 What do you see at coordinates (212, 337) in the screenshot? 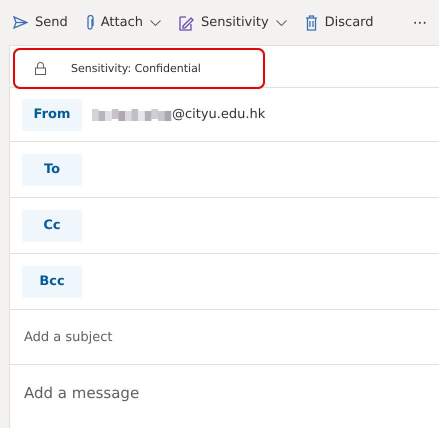
I see `subject-field: Add a subject` at bounding box center [212, 337].